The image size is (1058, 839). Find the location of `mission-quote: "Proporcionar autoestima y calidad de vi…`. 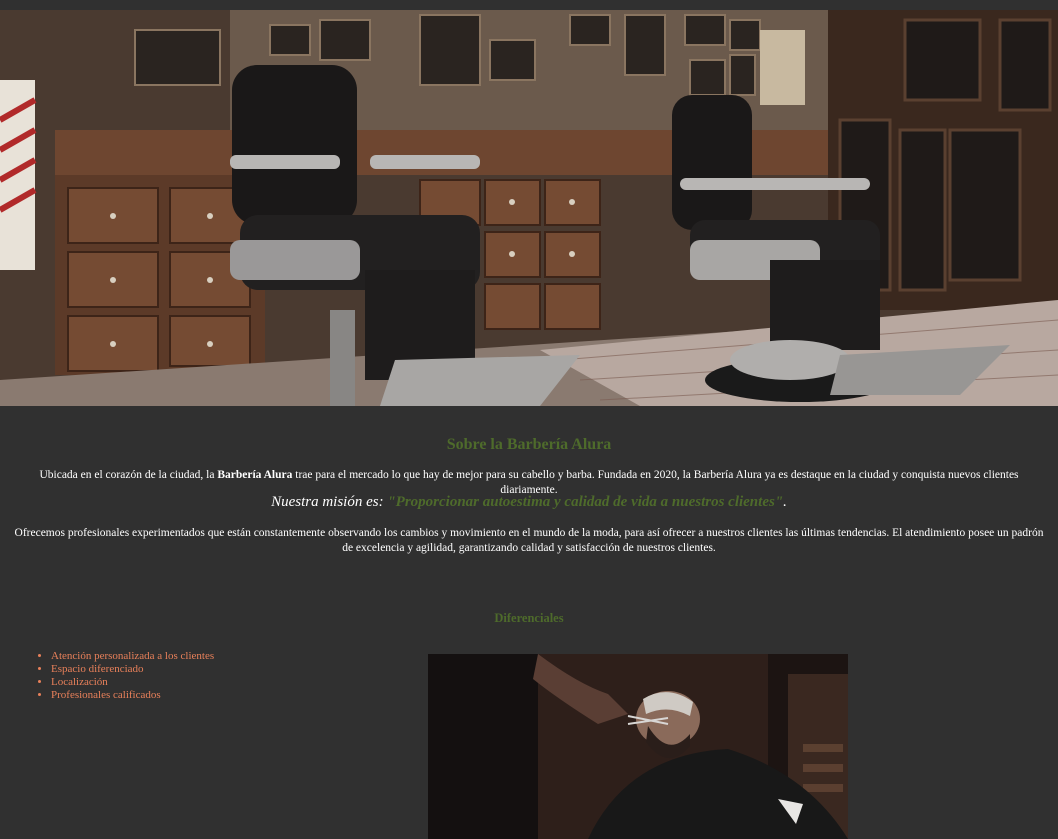

mission-quote: "Proporcionar autoestima y calidad de vi… is located at coordinates (585, 502).